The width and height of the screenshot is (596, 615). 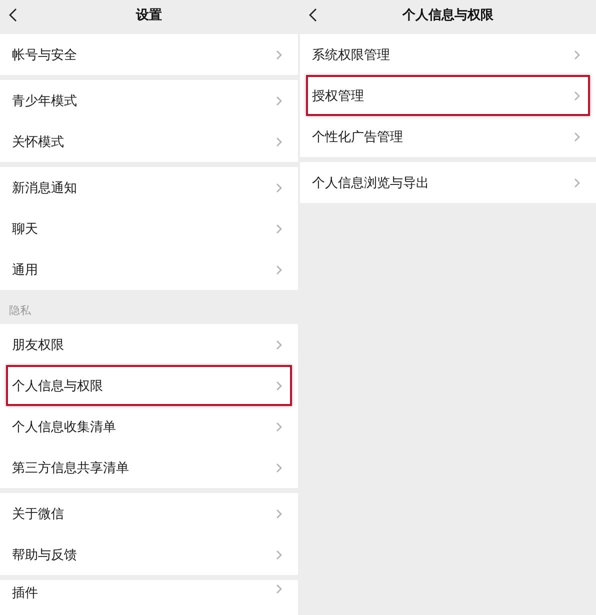 I want to click on settings-item: 帐号与安全, so click(x=149, y=54).